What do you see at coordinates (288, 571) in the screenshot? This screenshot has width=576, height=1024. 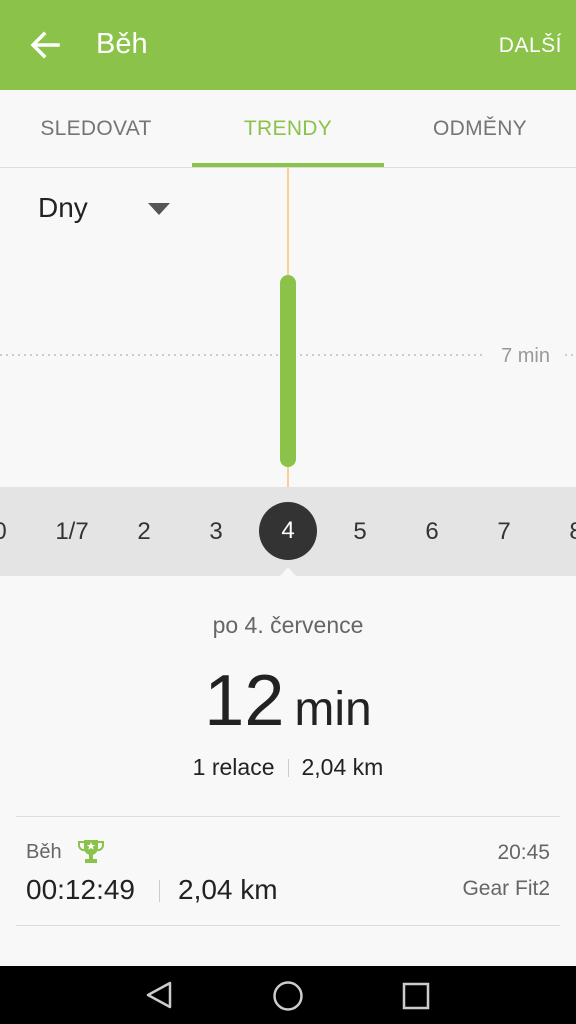 I see `selection-pointer` at bounding box center [288, 571].